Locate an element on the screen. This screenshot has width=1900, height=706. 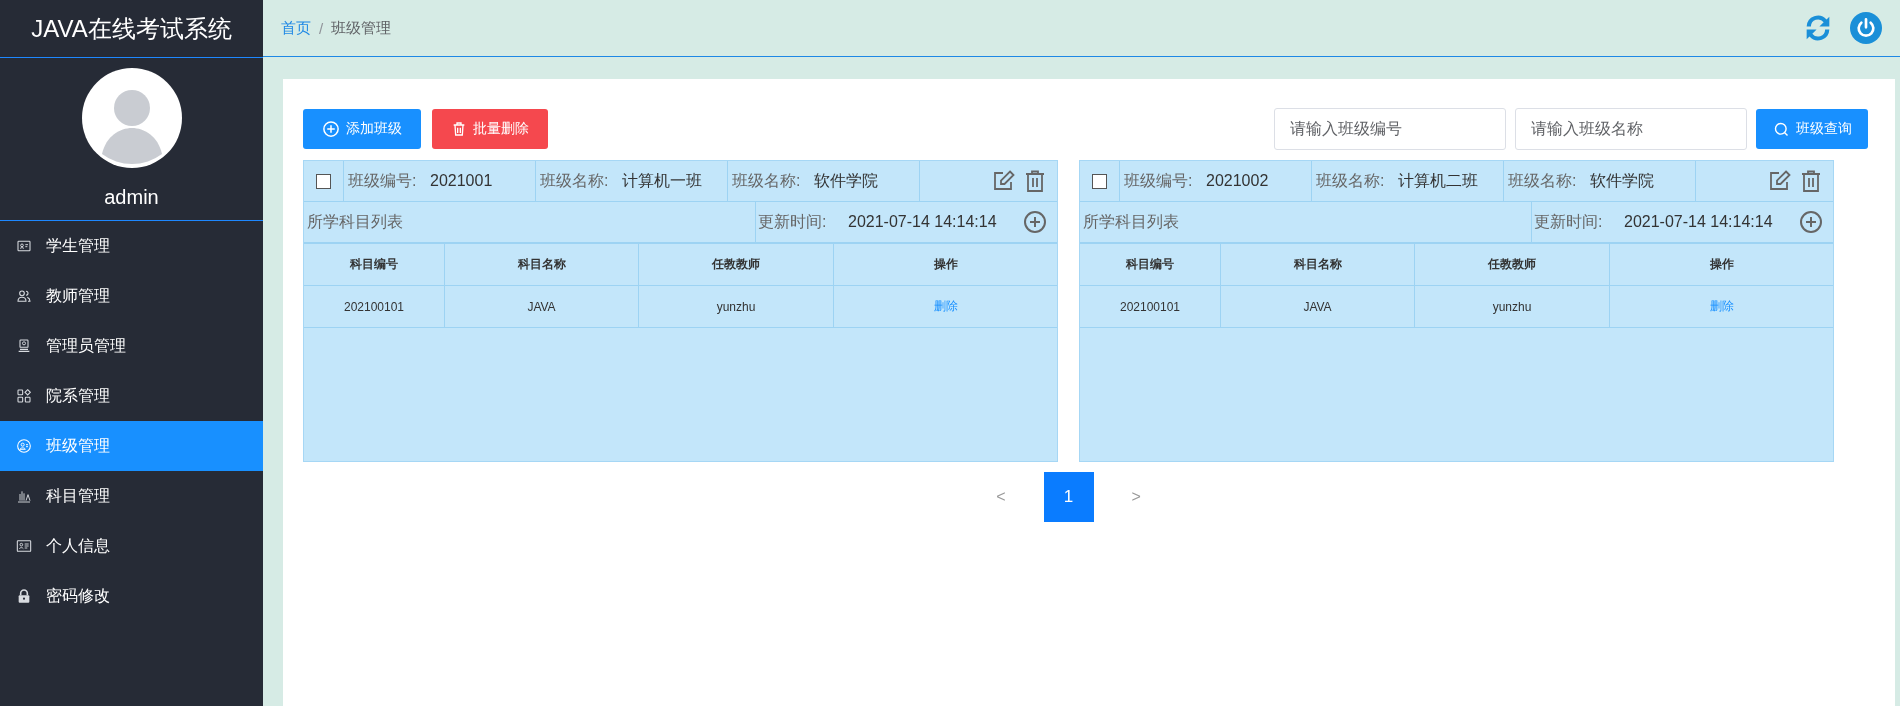
sidebar-item: 管理员管理 is located at coordinates (131, 346).